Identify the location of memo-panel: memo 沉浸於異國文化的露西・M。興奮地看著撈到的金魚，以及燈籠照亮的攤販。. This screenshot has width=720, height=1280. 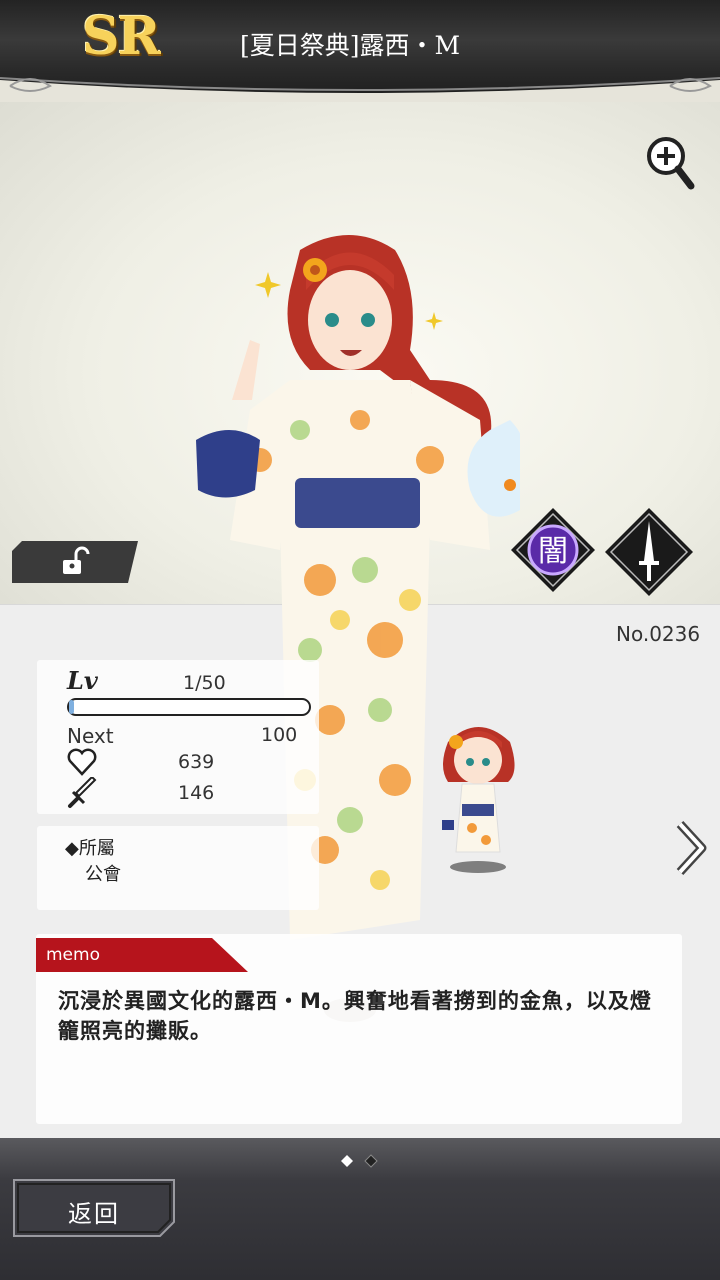
(359, 1029).